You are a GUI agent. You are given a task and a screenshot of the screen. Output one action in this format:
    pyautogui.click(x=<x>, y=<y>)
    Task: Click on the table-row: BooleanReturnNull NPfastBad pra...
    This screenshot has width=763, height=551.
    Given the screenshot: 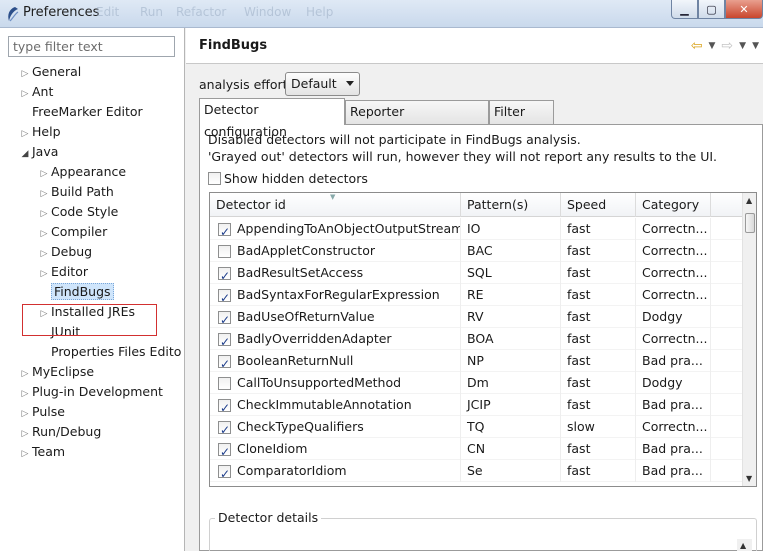 What is the action you would take?
    pyautogui.click(x=476, y=361)
    